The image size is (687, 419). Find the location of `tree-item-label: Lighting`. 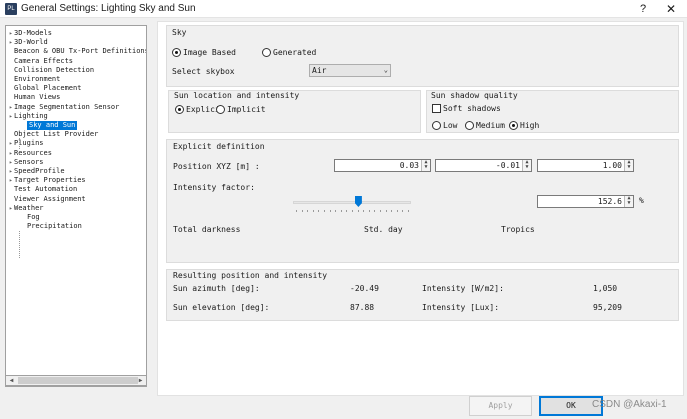

tree-item-label: Lighting is located at coordinates (31, 115).